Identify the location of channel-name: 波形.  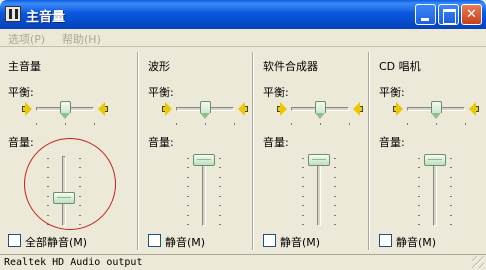
(159, 66).